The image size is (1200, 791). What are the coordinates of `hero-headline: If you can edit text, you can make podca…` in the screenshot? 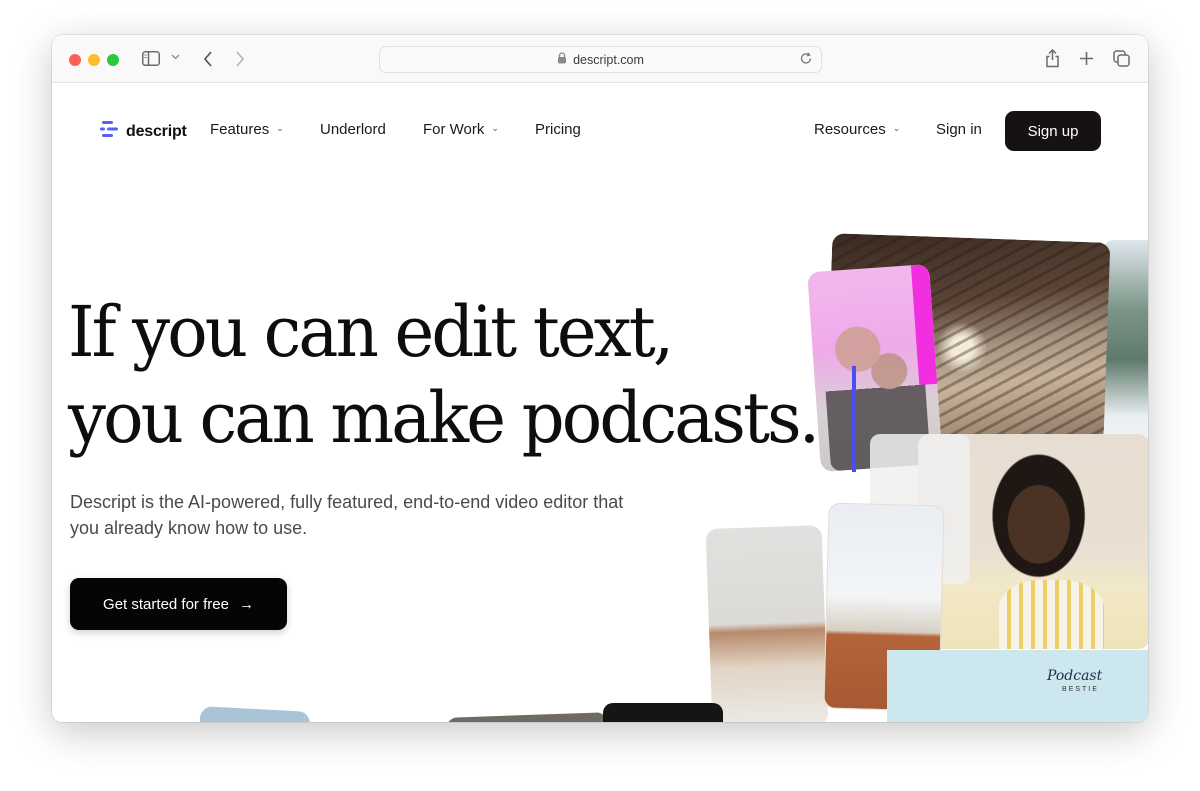 It's located at (458, 375).